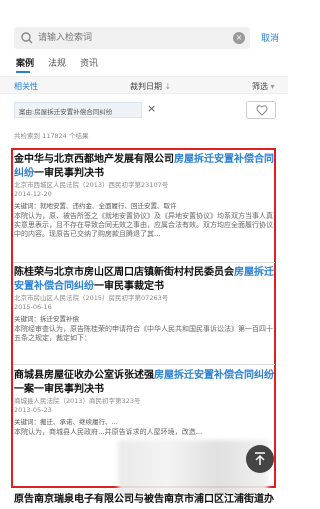  I want to click on result-count: 共检索到 117824 个结果, so click(51, 136).